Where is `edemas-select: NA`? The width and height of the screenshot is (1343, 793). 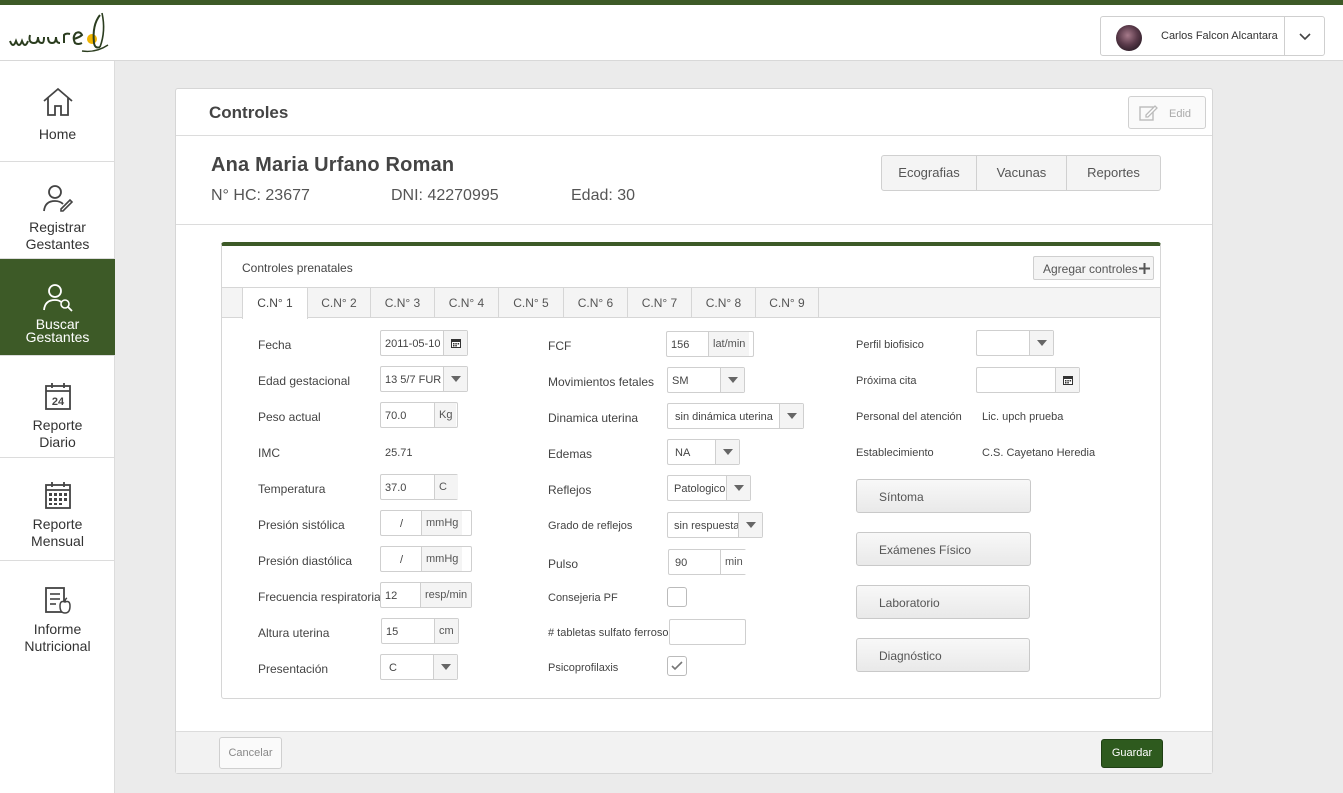 edemas-select: NA is located at coordinates (703, 452).